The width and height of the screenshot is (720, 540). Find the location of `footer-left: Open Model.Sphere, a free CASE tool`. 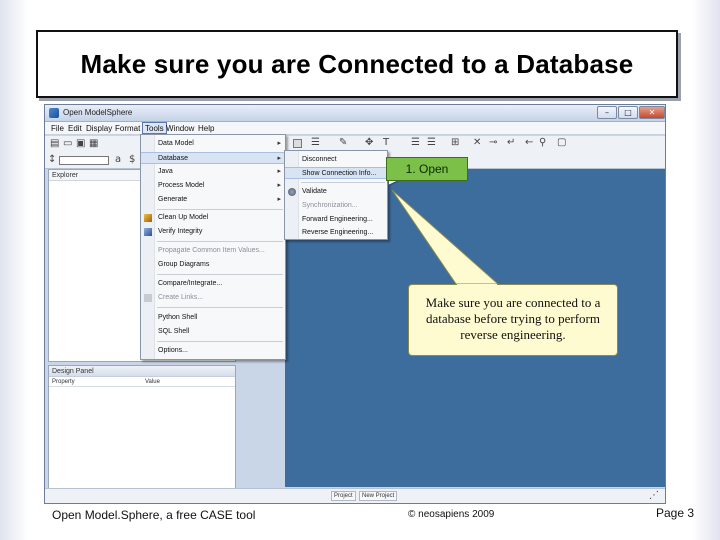

footer-left: Open Model.Sphere, a free CASE tool is located at coordinates (154, 515).